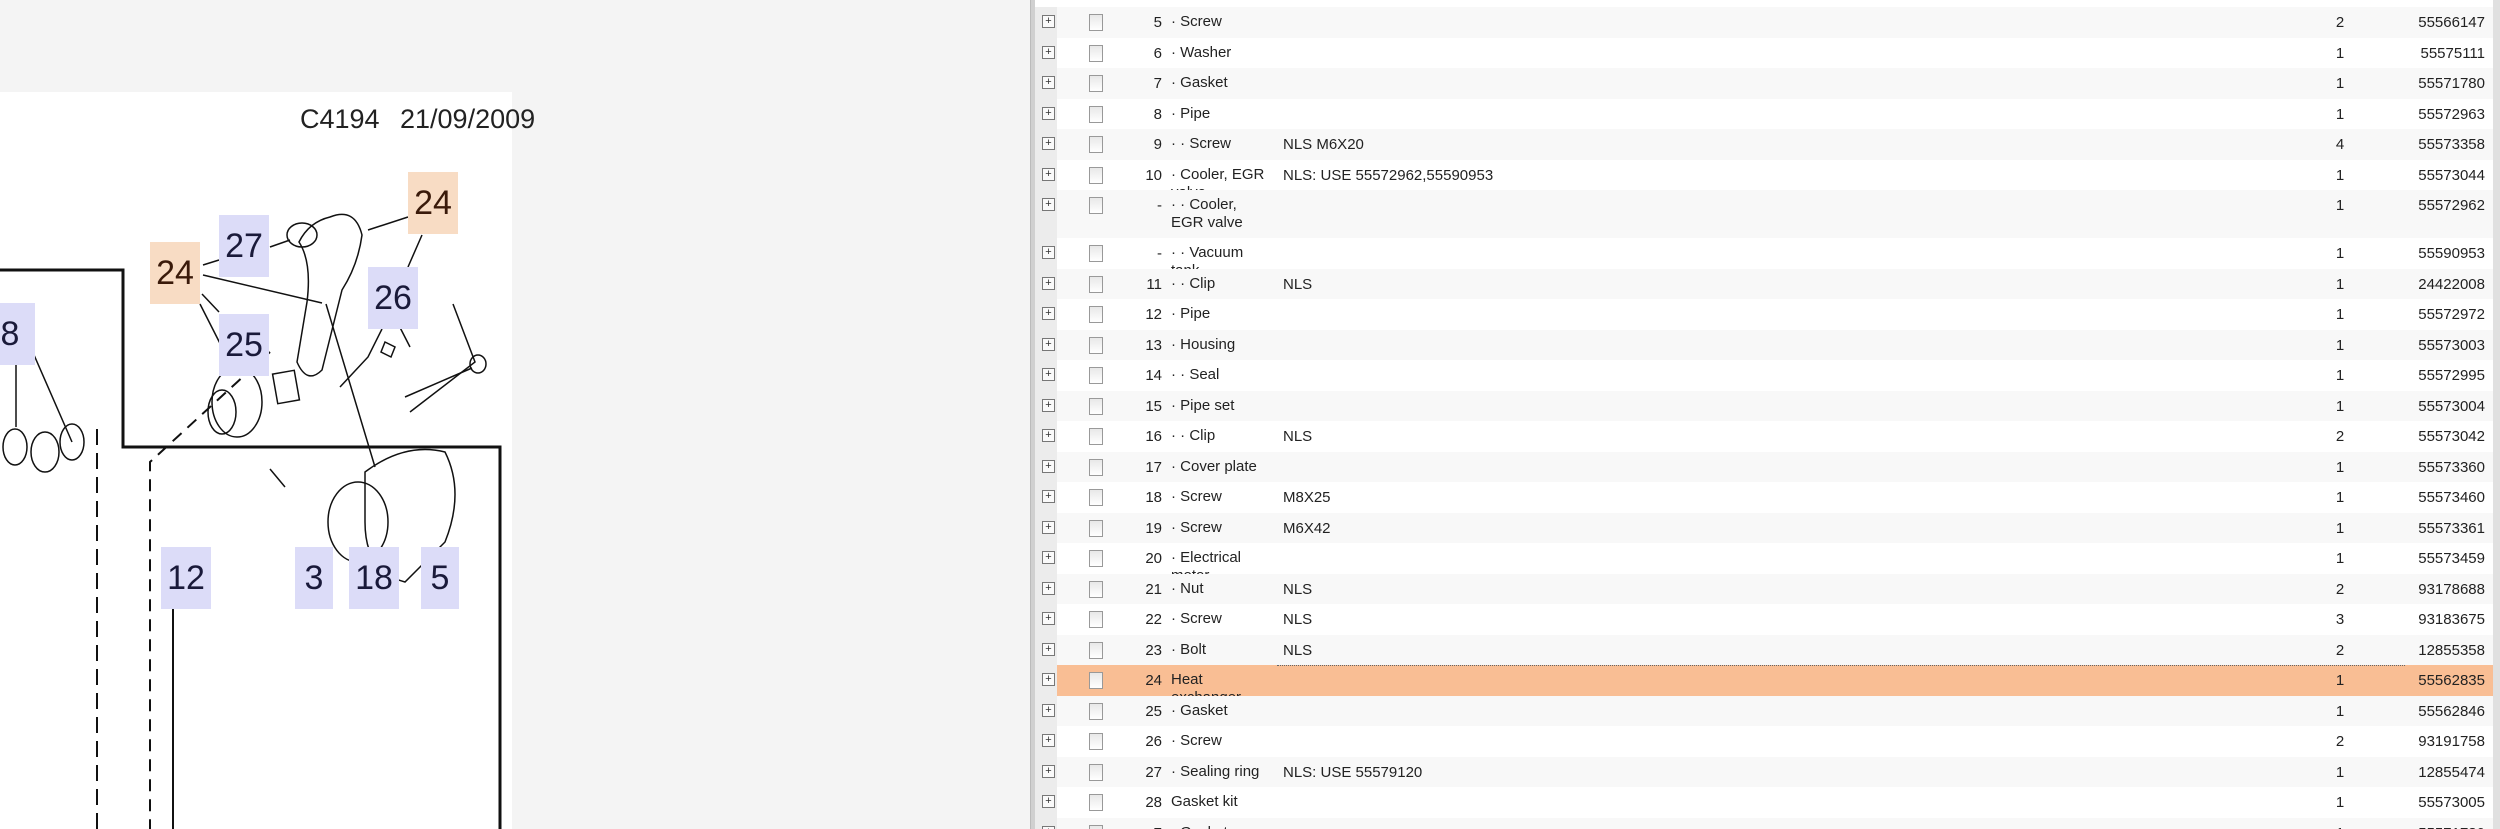 The height and width of the screenshot is (829, 2500). I want to click on table-row: +28 Gasket kit 1 55573005, so click(1764, 802).